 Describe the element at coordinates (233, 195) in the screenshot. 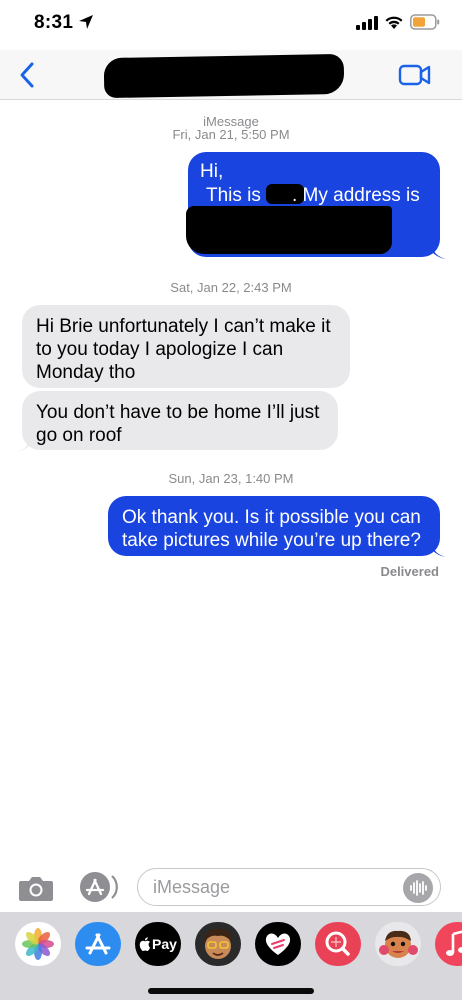

I see `message-line-intro-start: This is` at that location.